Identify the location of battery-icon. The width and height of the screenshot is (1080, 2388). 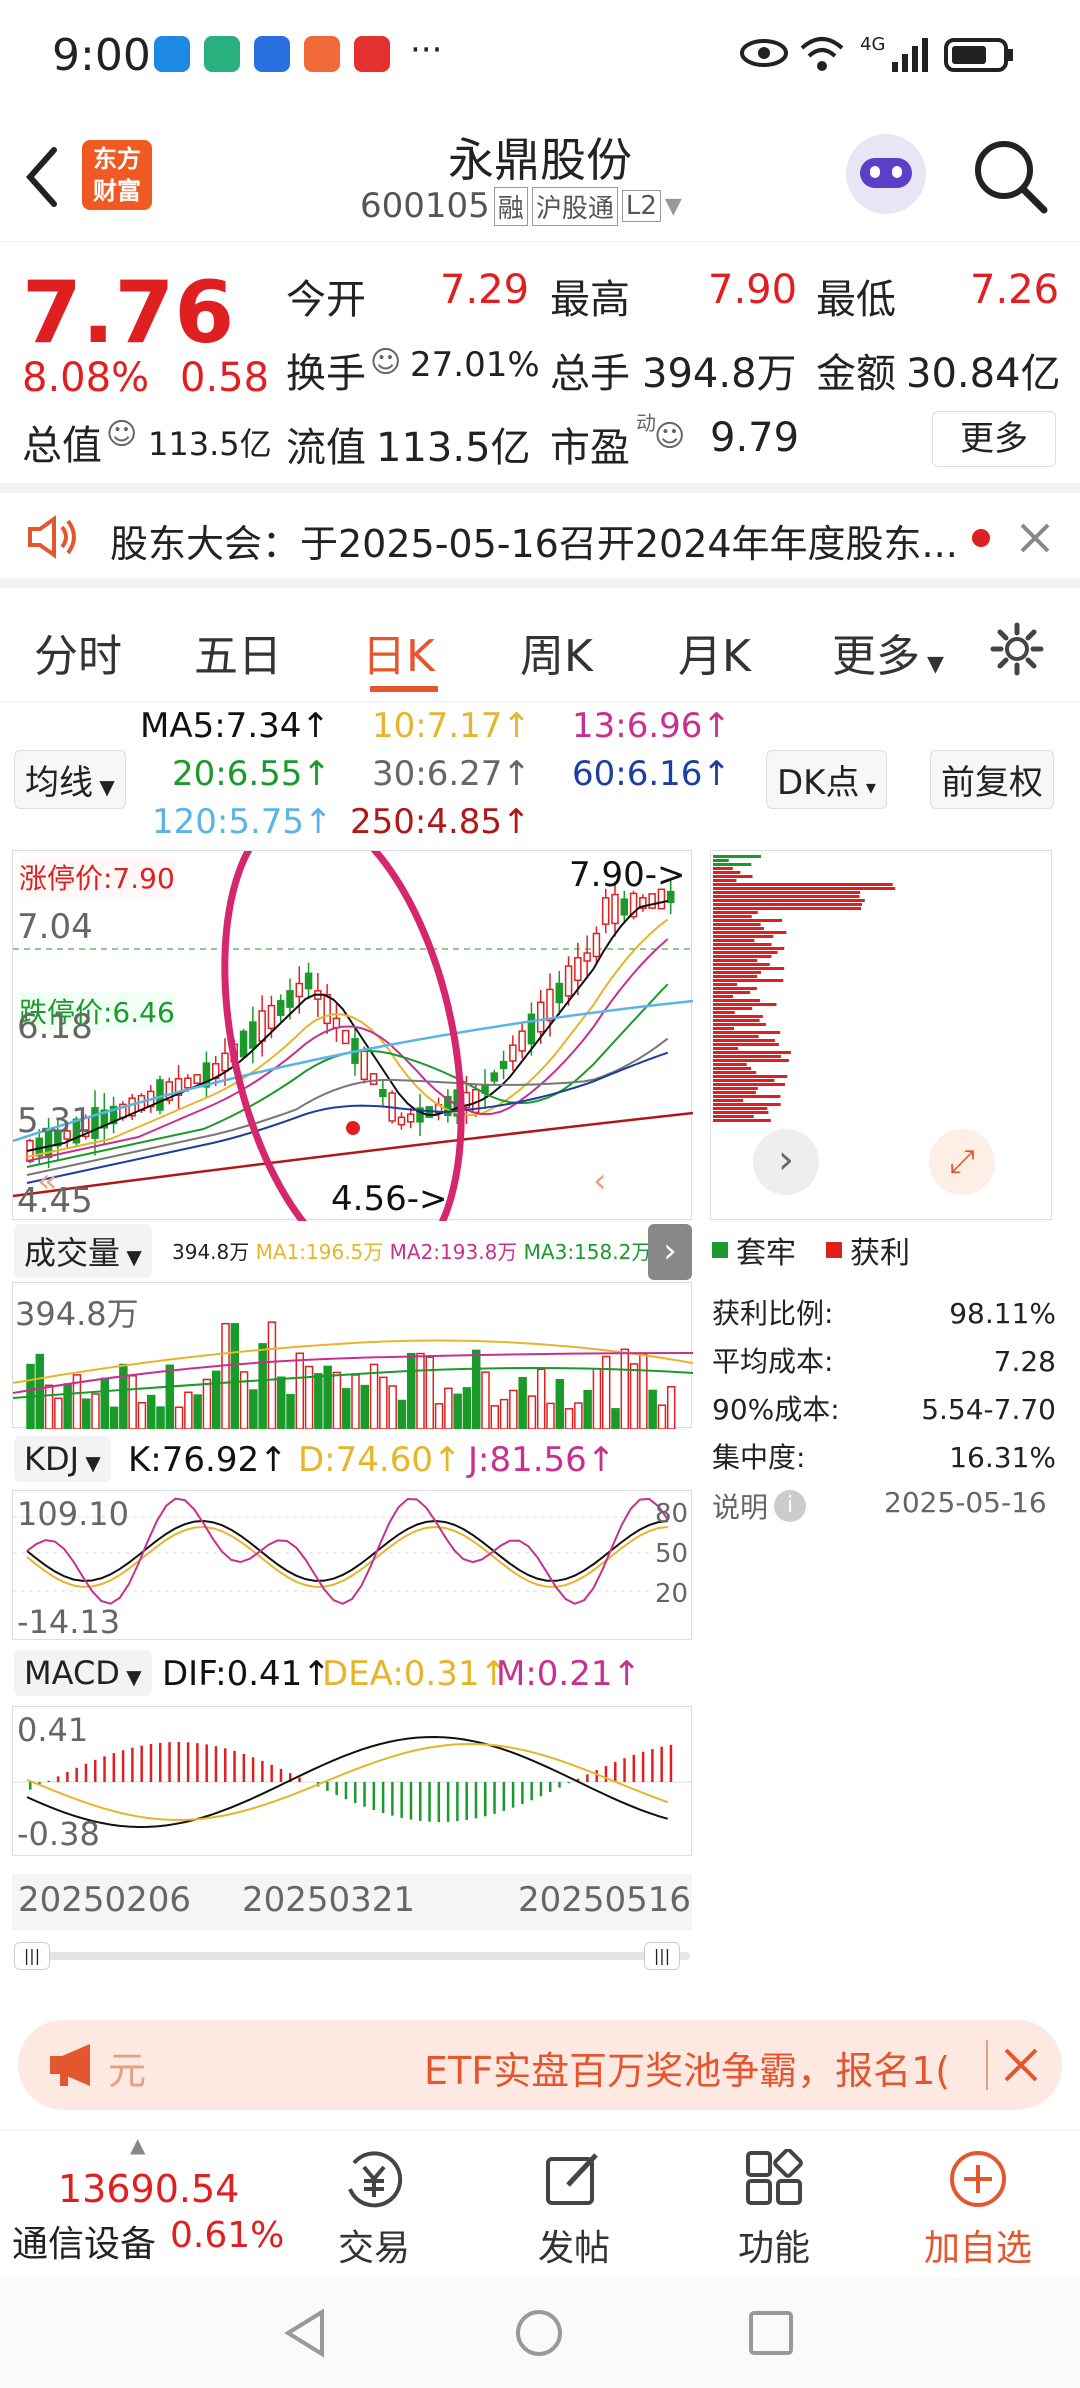
(978, 55).